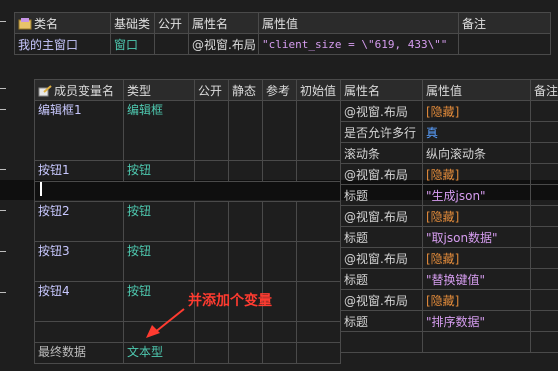 The height and width of the screenshot is (371, 558). Describe the element at coordinates (132, 44) in the screenshot. I see `base-class-cell: 窗口` at that location.